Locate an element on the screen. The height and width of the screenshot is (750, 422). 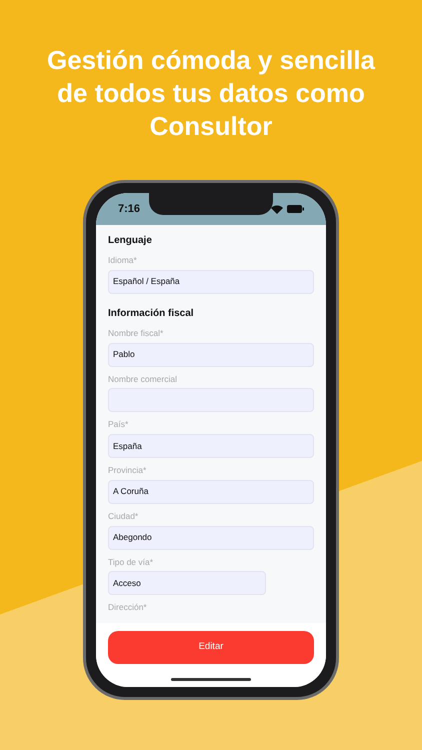
section-title: Lenguaje is located at coordinates (130, 241).